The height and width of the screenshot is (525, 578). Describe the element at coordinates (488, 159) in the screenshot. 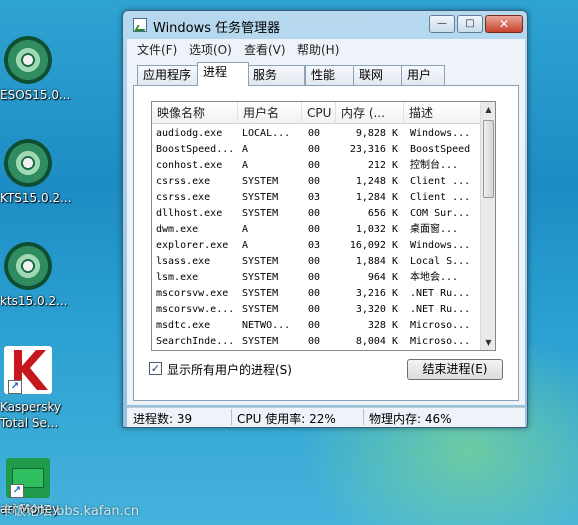

I see `scrollbar-thumb` at that location.